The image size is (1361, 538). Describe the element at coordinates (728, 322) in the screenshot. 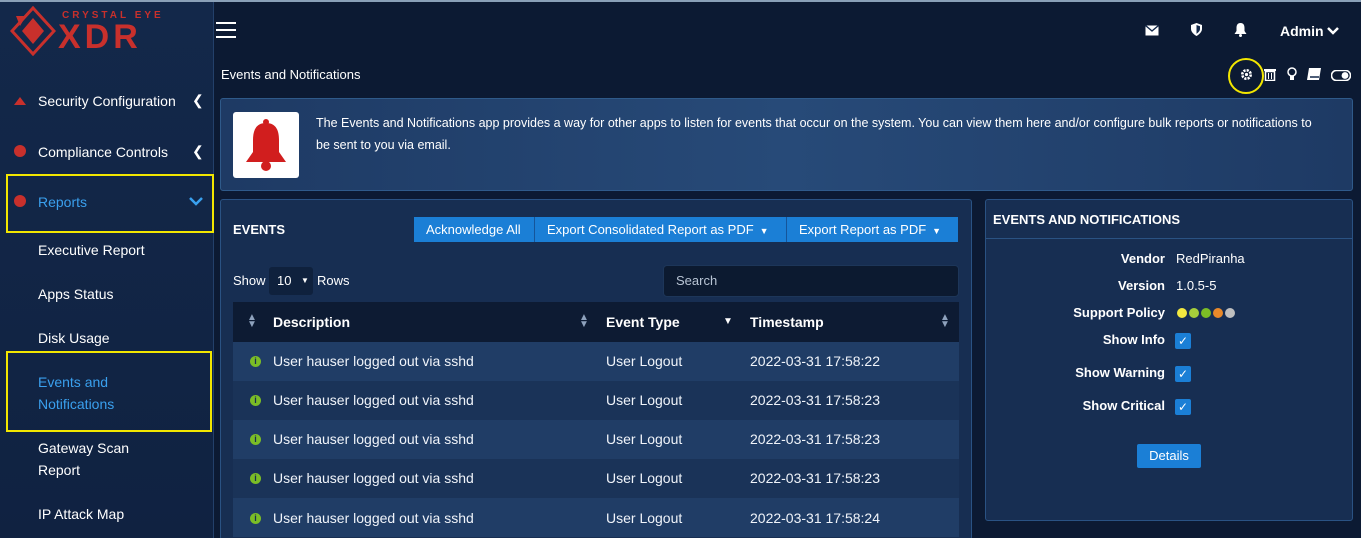

I see `sort-desc-icon: ▼` at that location.